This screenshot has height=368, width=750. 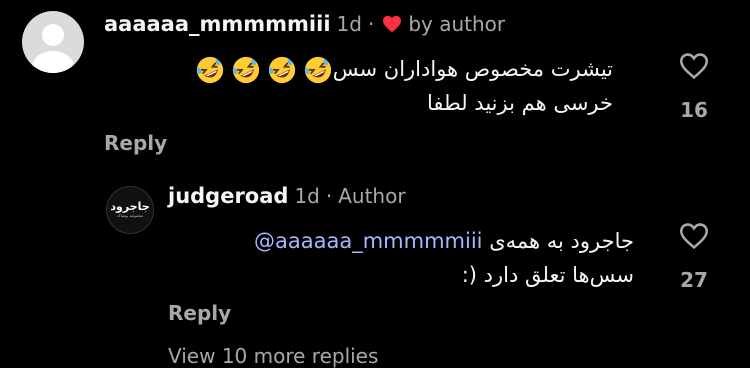 What do you see at coordinates (457, 24) in the screenshot?
I see `liked-by-author-label: by author` at bounding box center [457, 24].